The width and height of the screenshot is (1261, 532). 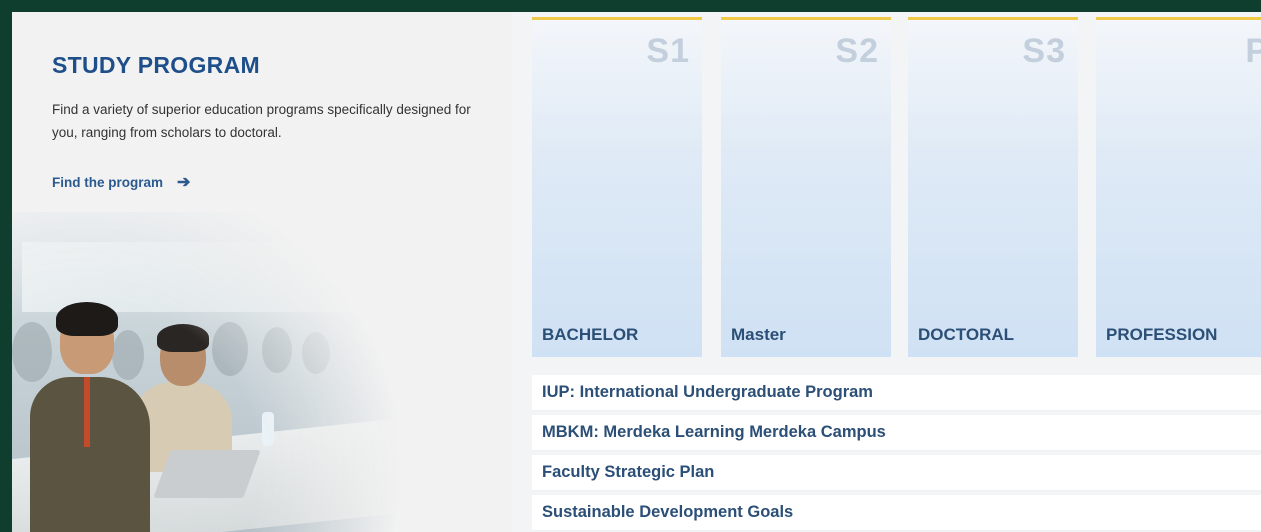 What do you see at coordinates (857, 51) in the screenshot?
I see `card-code: S2` at bounding box center [857, 51].